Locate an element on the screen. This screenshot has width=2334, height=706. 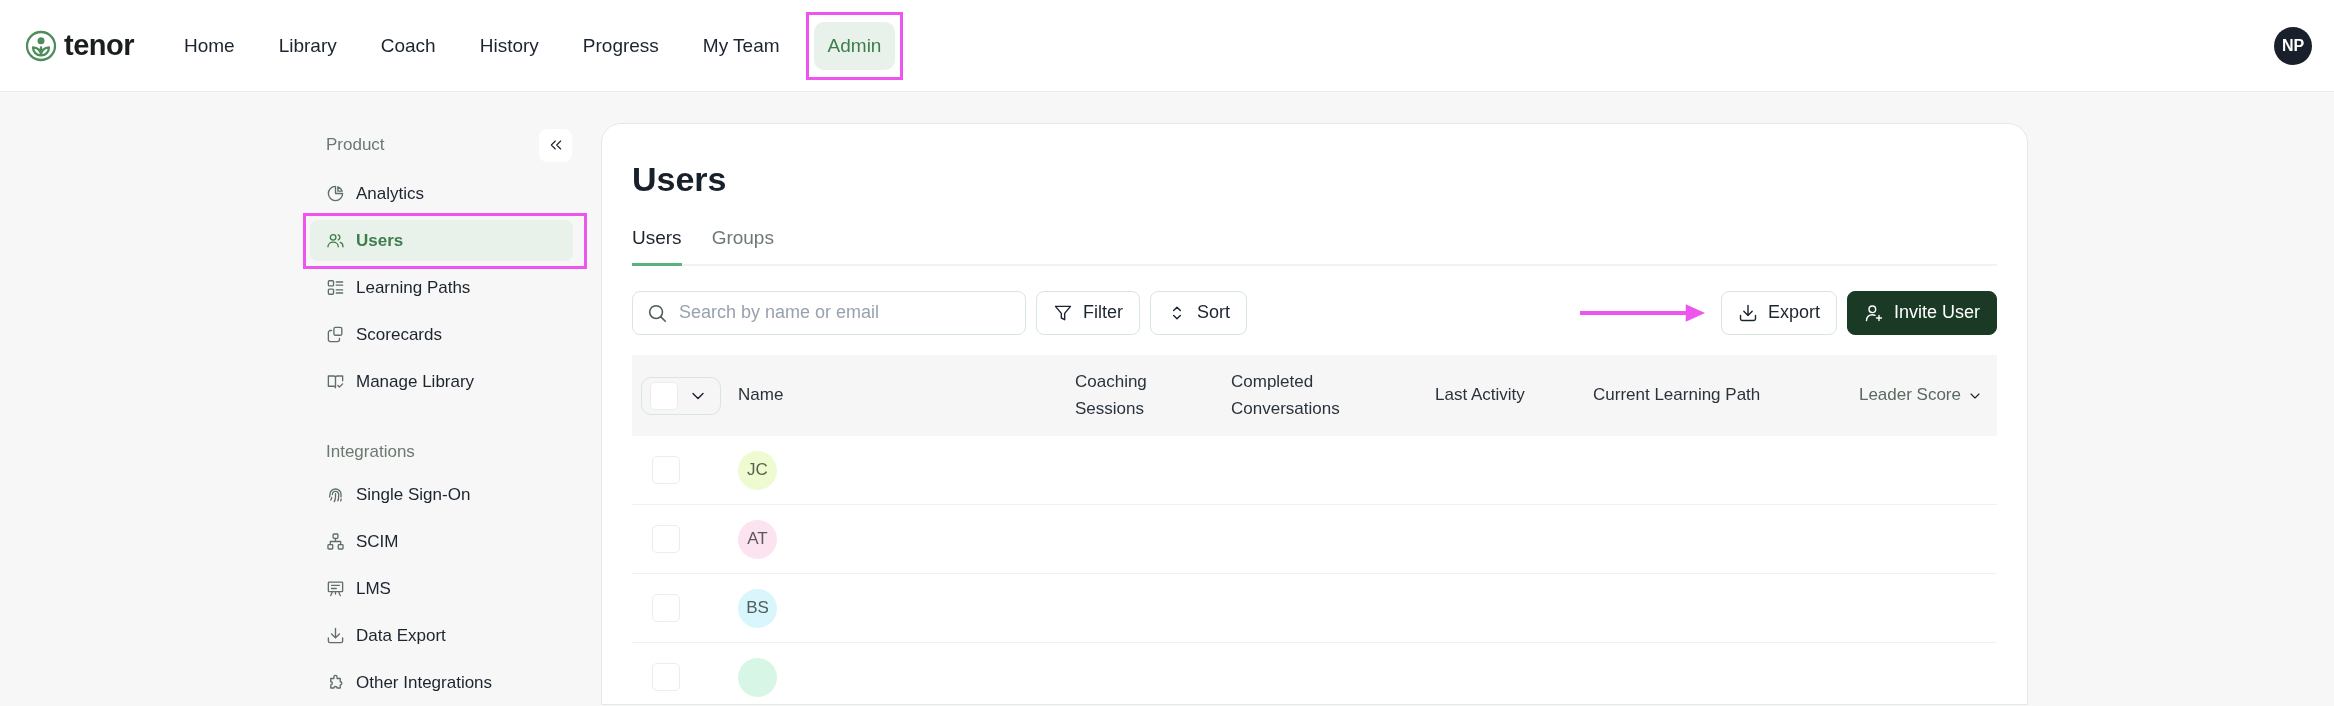
sidebar-item: Analytics is located at coordinates (441, 193).